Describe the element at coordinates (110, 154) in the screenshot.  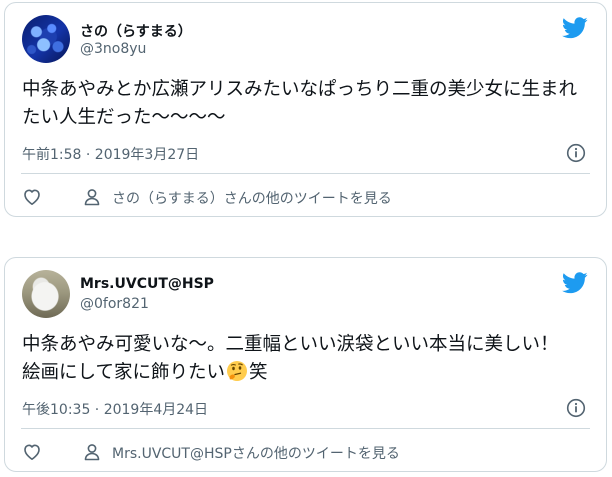
I see `timestamp-link: 午前1:58 · 2019年3月27日` at that location.